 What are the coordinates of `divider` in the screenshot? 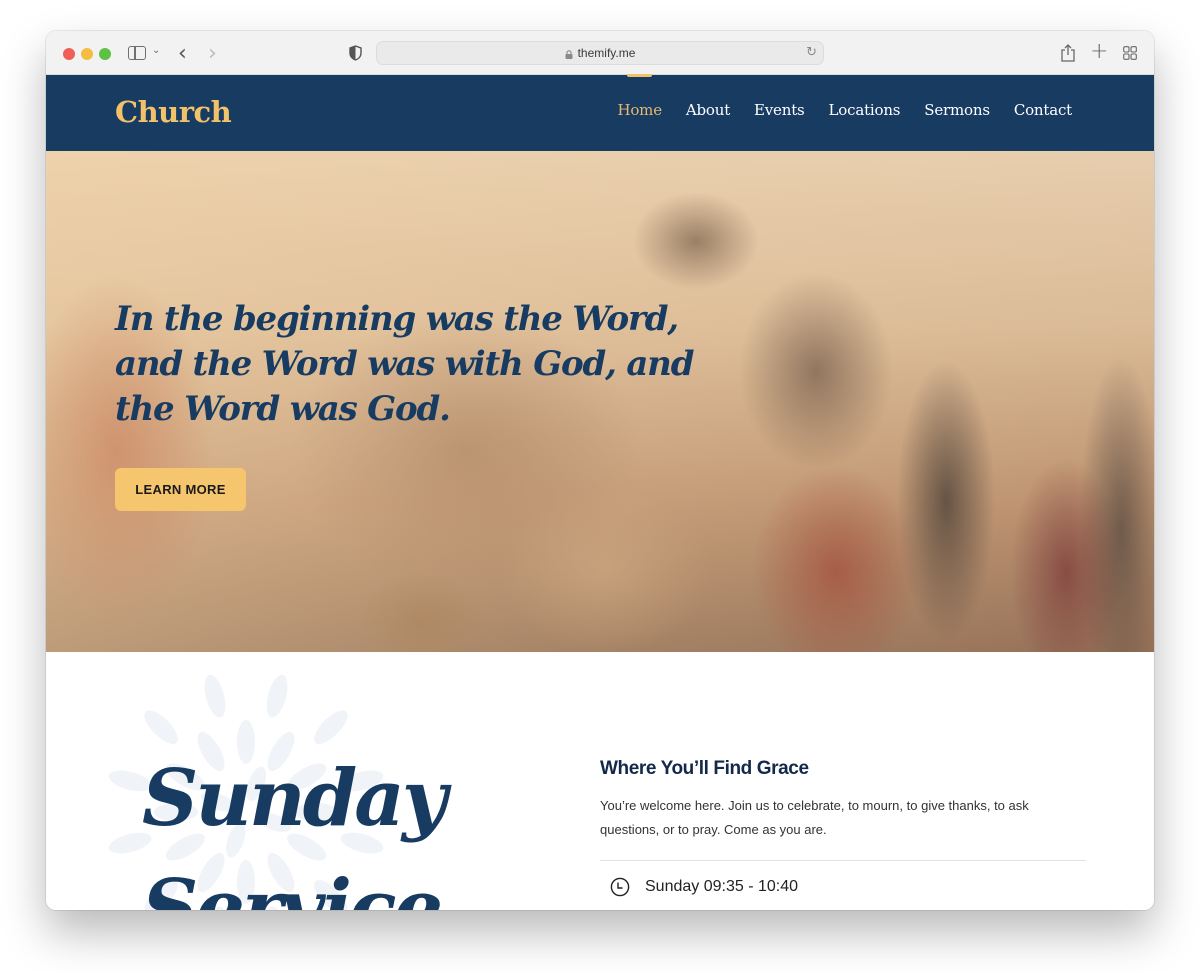 It's located at (843, 860).